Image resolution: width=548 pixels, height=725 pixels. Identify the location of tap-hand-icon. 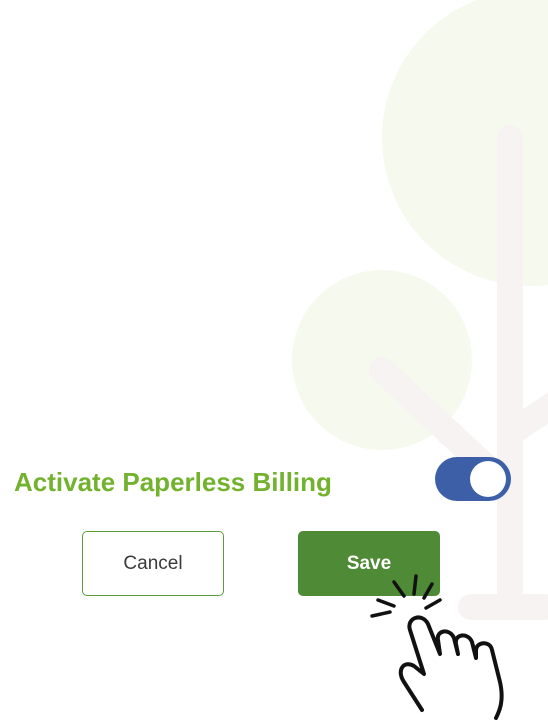
(437, 647).